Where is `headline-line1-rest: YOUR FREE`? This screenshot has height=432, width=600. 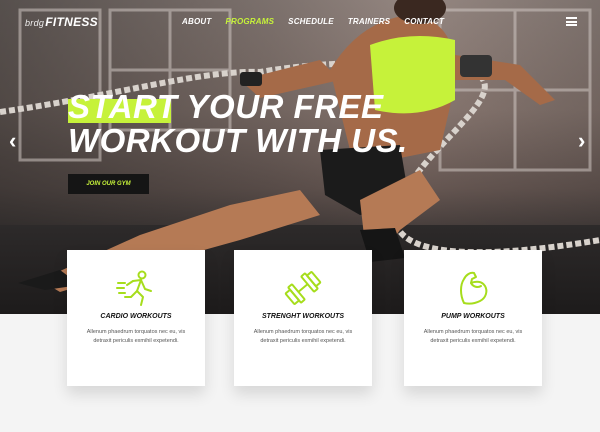 headline-line1-rest: YOUR FREE is located at coordinates (280, 106).